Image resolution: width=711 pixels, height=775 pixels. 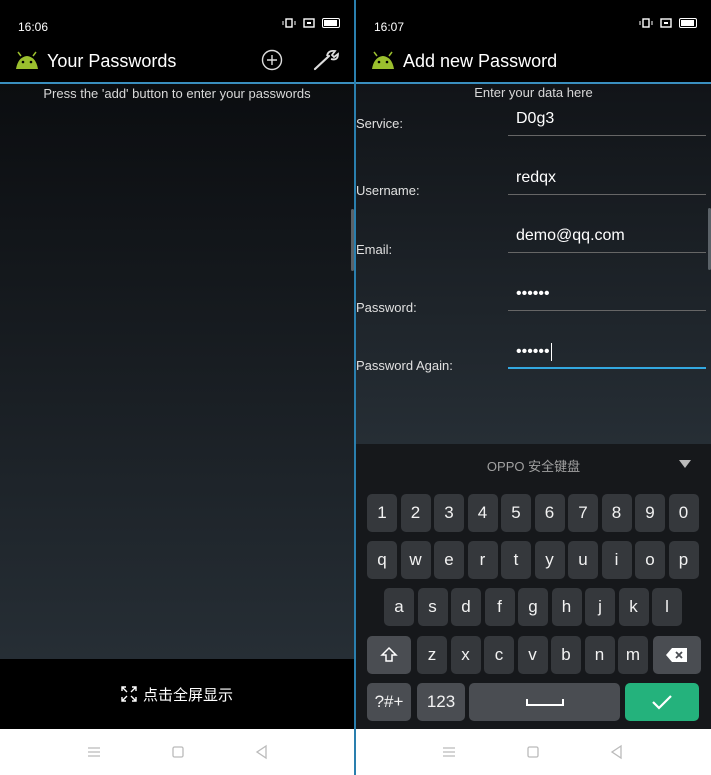 I want to click on action-bar: Add new Password, so click(x=533, y=61).